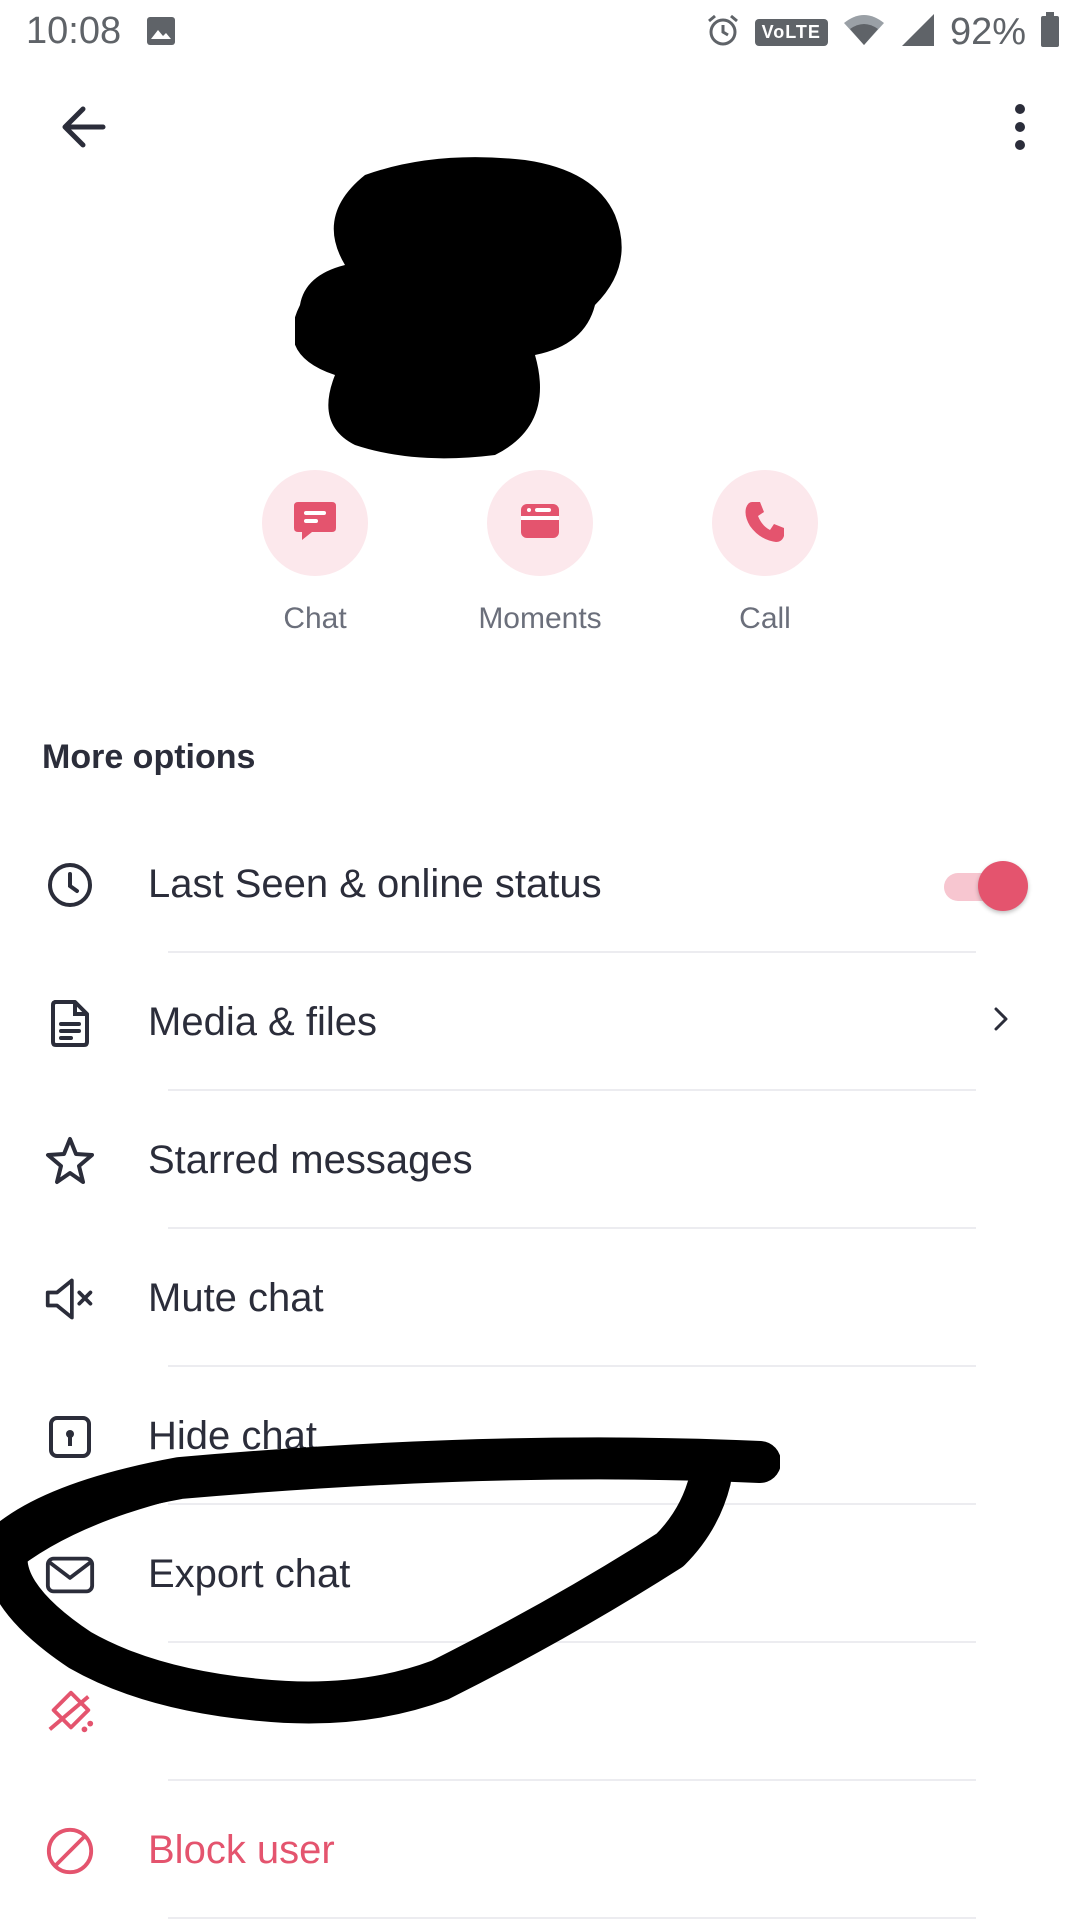  I want to click on chevron-right-icon, so click(1002, 1019).